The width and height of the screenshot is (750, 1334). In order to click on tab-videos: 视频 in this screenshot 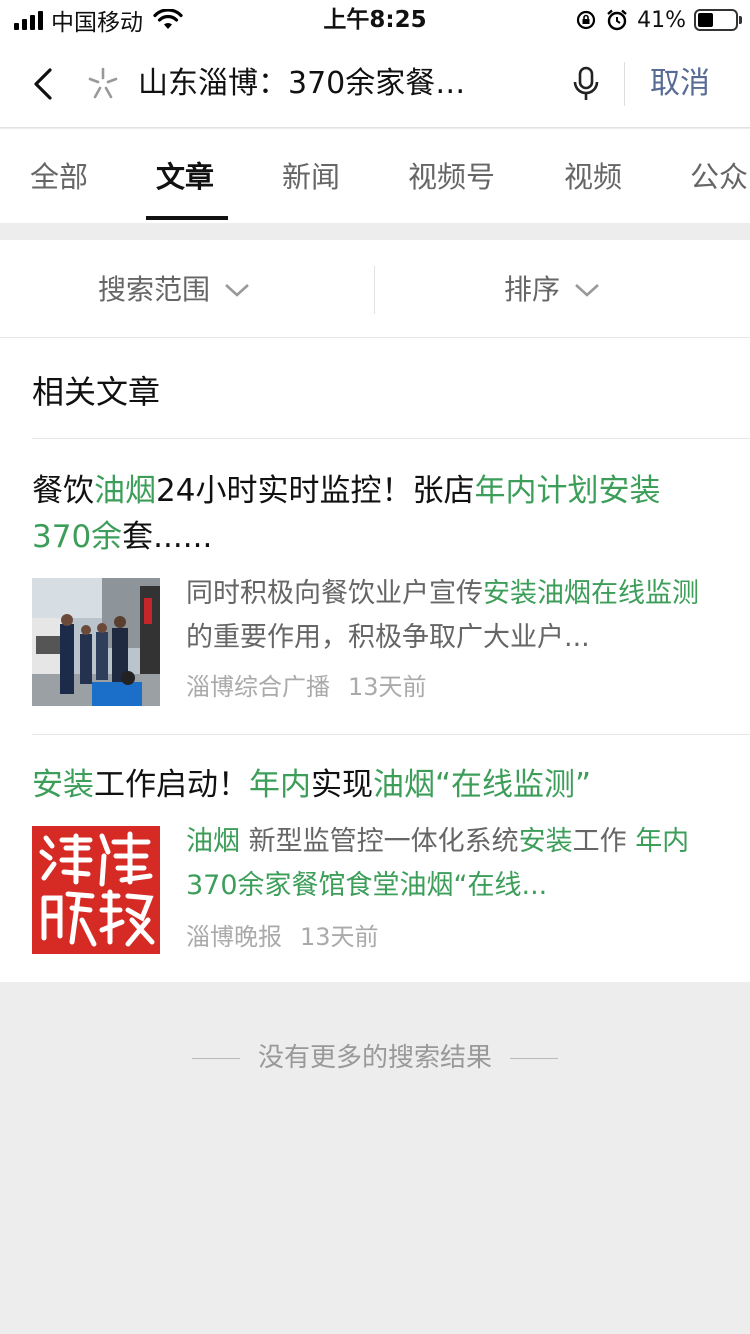, I will do `click(593, 177)`.